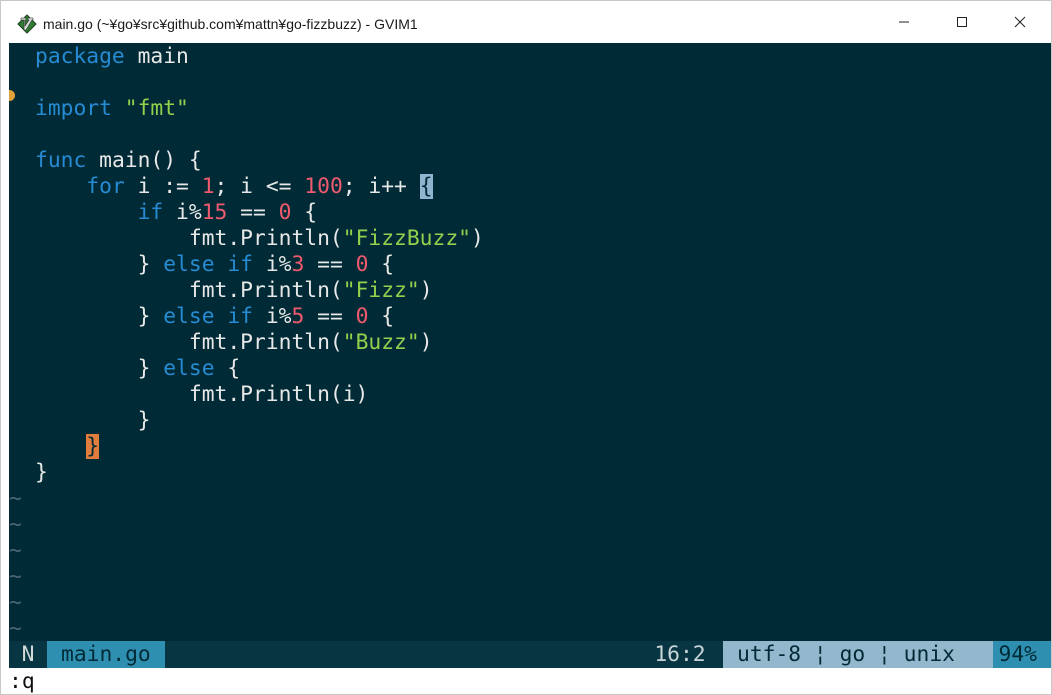 The image size is (1052, 695). Describe the element at coordinates (266, 264) in the screenshot. I see `code-line-9: } else if i%3 == 0 {` at that location.